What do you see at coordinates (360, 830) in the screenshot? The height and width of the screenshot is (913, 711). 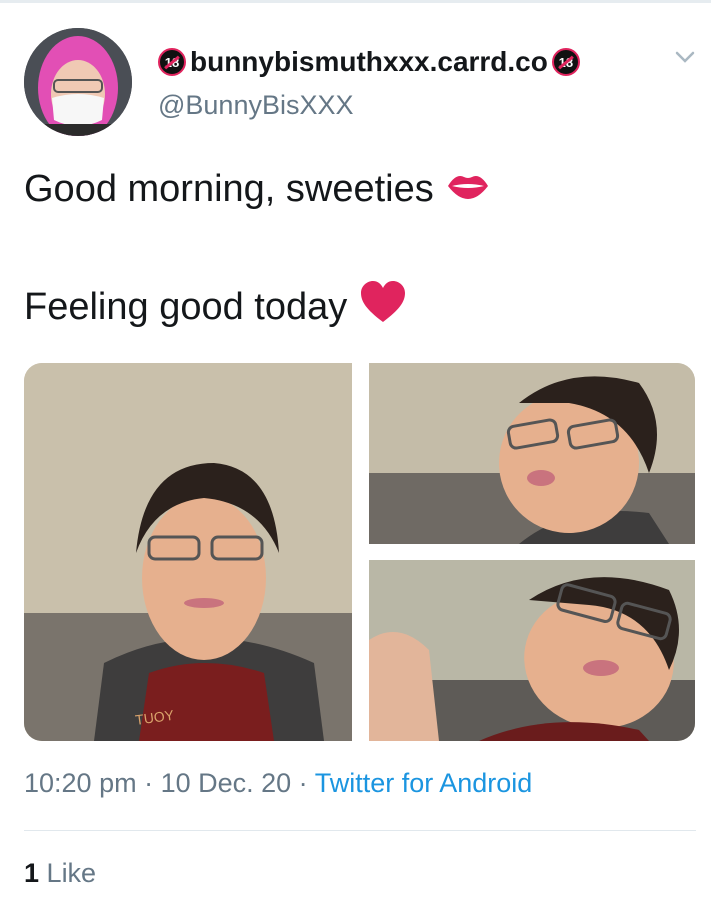 I see `divider` at bounding box center [360, 830].